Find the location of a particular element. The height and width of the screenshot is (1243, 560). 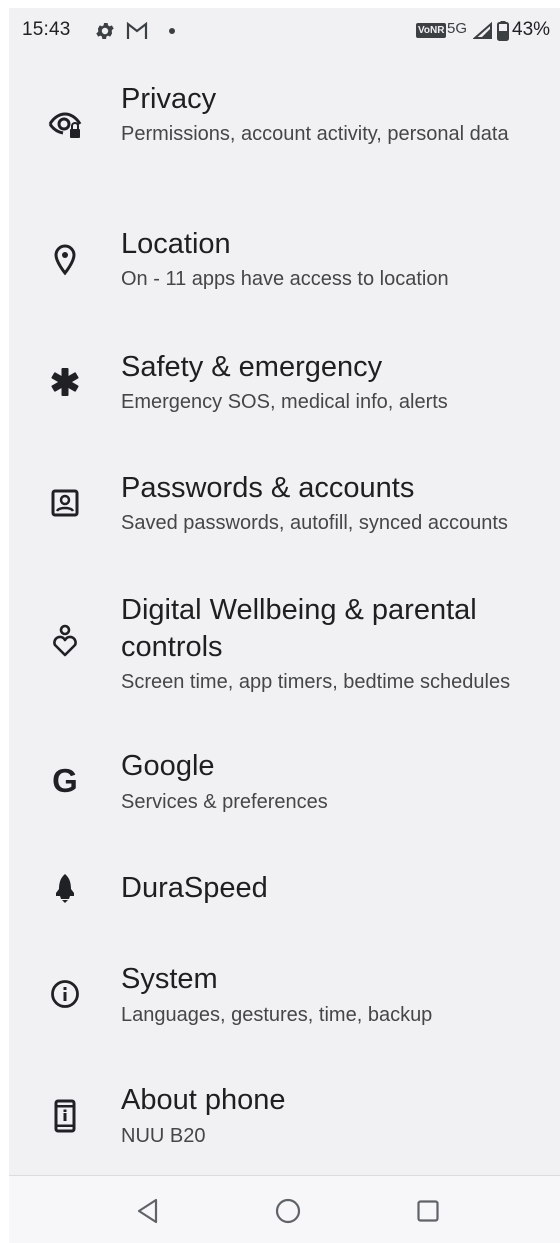

recents-square-icon is located at coordinates (428, 1211).